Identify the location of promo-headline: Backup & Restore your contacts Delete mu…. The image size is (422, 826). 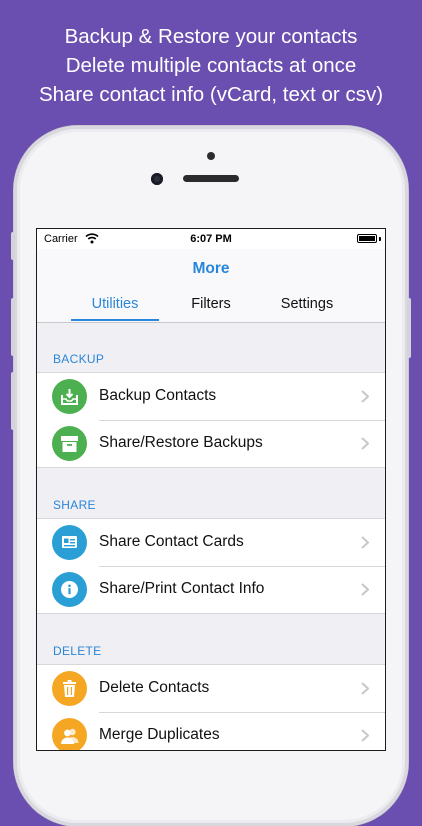
(211, 65).